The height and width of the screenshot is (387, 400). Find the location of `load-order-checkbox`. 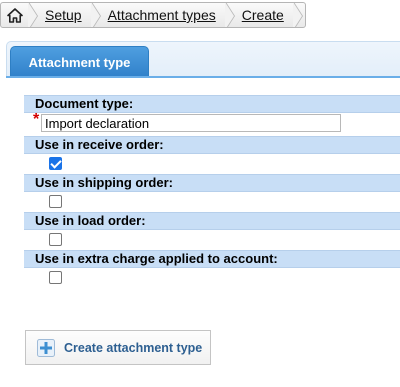

load-order-checkbox is located at coordinates (55, 239).